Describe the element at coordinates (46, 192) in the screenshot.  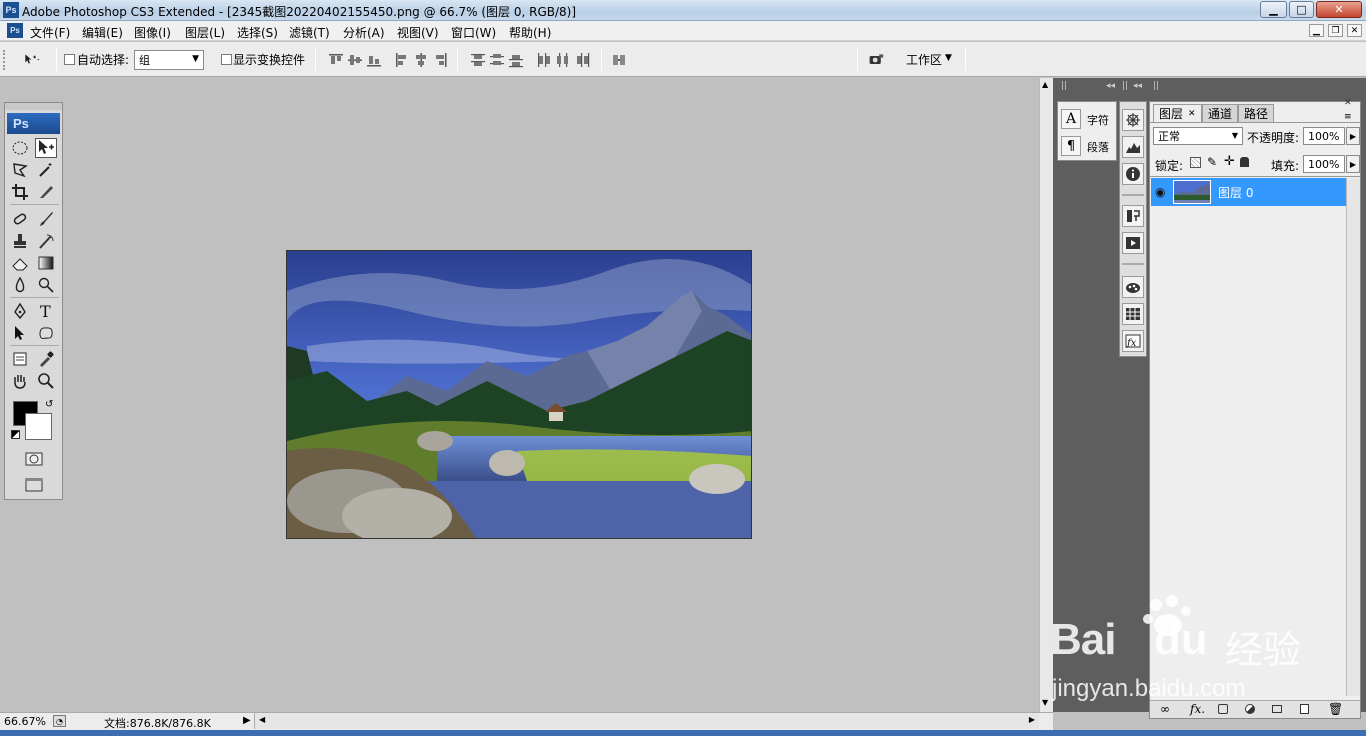
I see `slice-tool-icon` at that location.